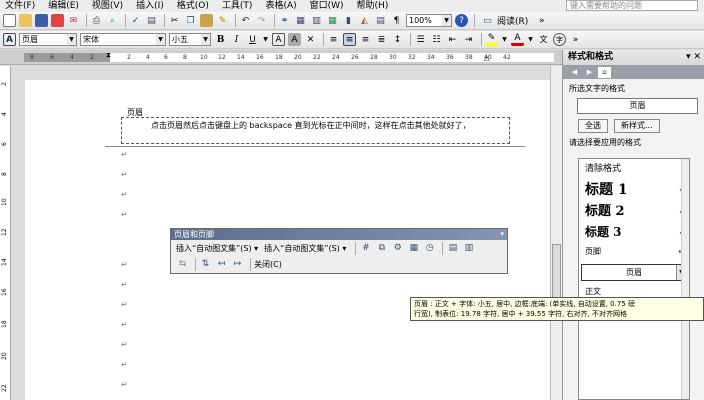 The width and height of the screenshot is (704, 400). Describe the element at coordinates (429, 248) in the screenshot. I see `insert-time-icon: ◷` at that location.